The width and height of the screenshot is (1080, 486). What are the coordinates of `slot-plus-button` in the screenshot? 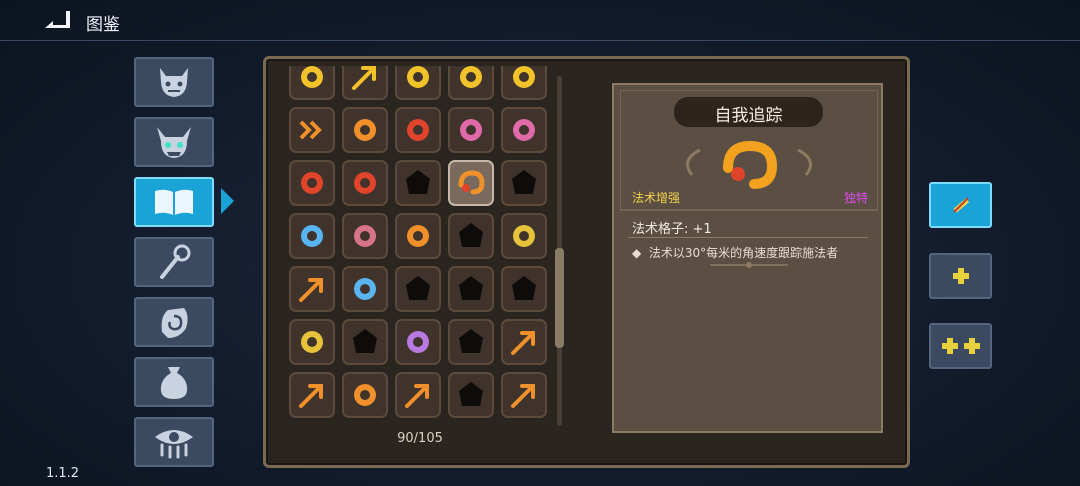 It's located at (960, 276).